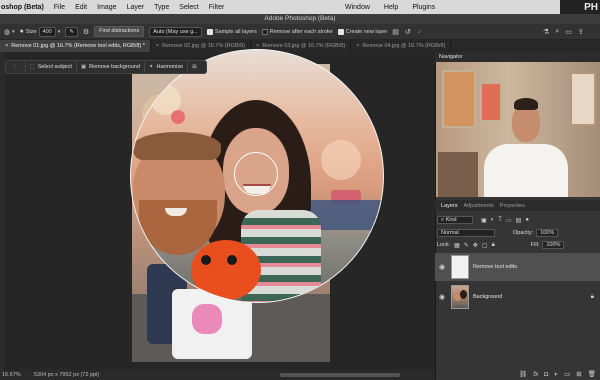  I want to click on layer-row-background: ◉ Background 🔒︎, so click(517, 297).